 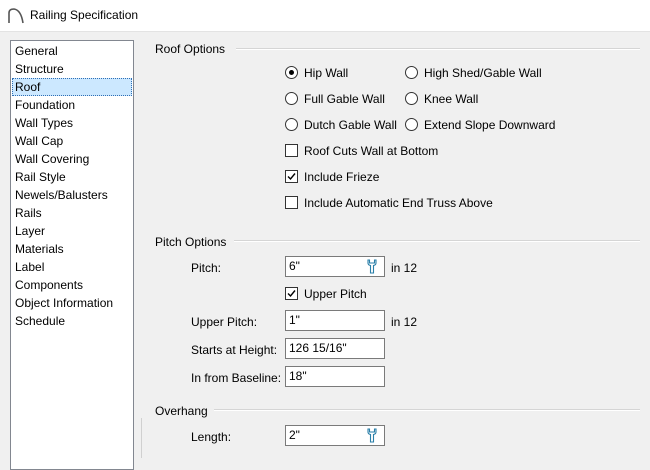 What do you see at coordinates (437, 241) in the screenshot?
I see `pitch-options-divider` at bounding box center [437, 241].